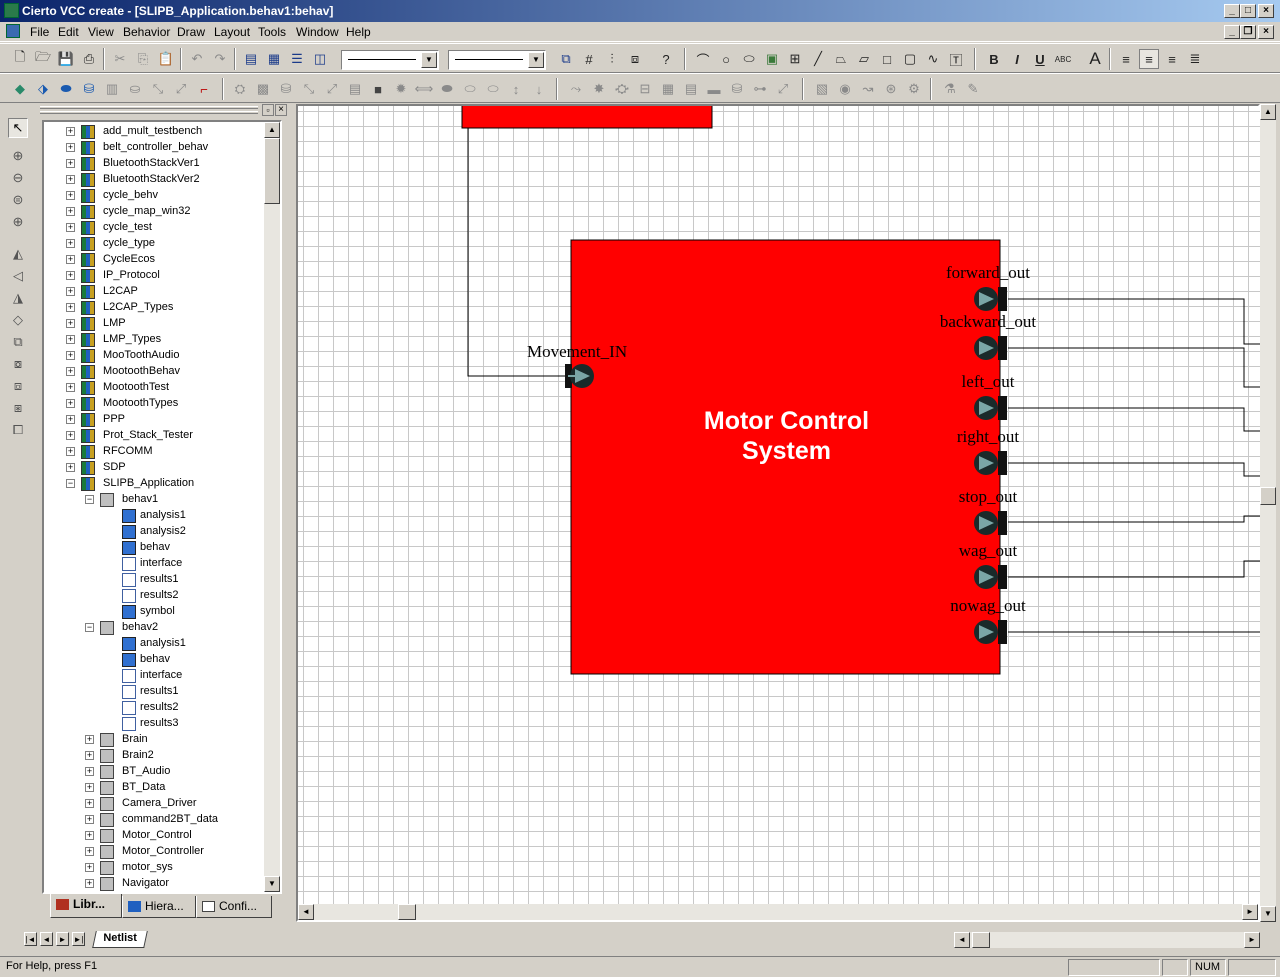 The width and height of the screenshot is (1280, 977). I want to click on menu-file: File, so click(39, 32).